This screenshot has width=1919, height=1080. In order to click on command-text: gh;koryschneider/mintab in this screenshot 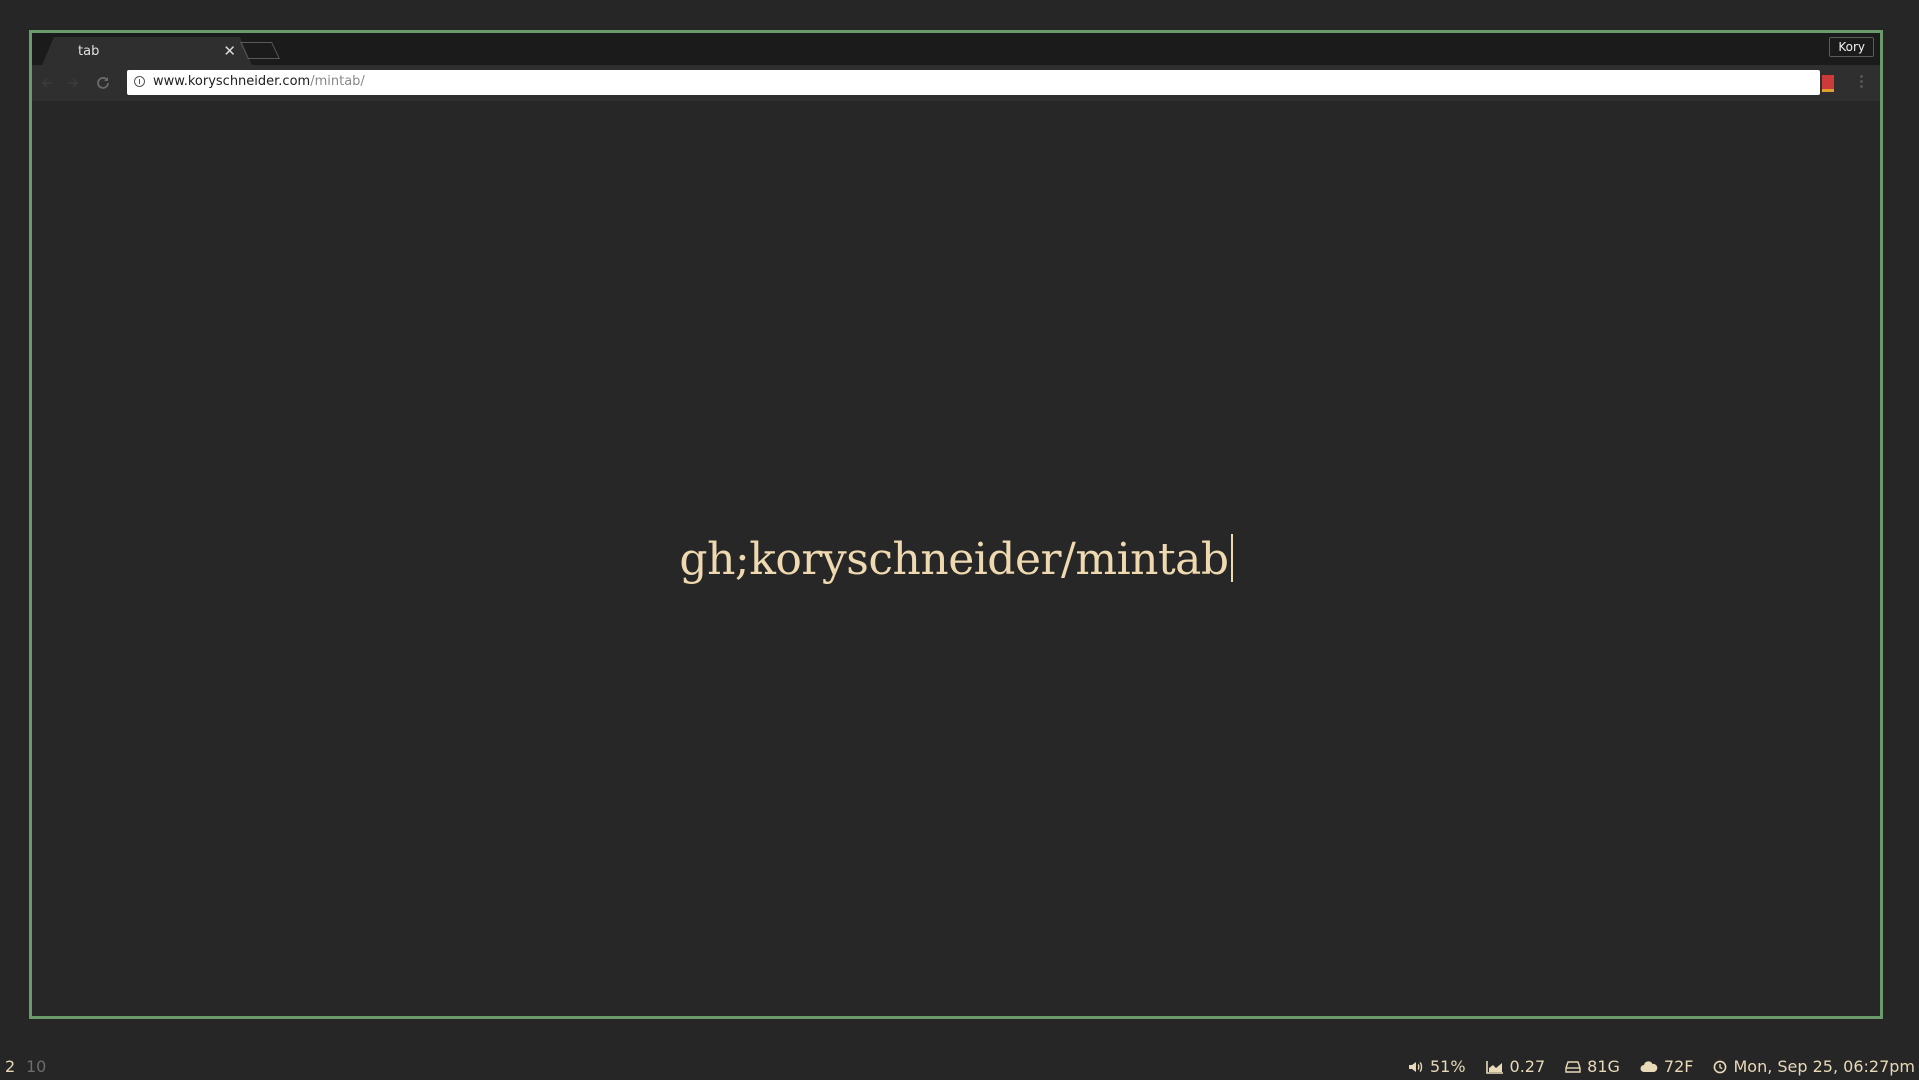, I will do `click(954, 559)`.